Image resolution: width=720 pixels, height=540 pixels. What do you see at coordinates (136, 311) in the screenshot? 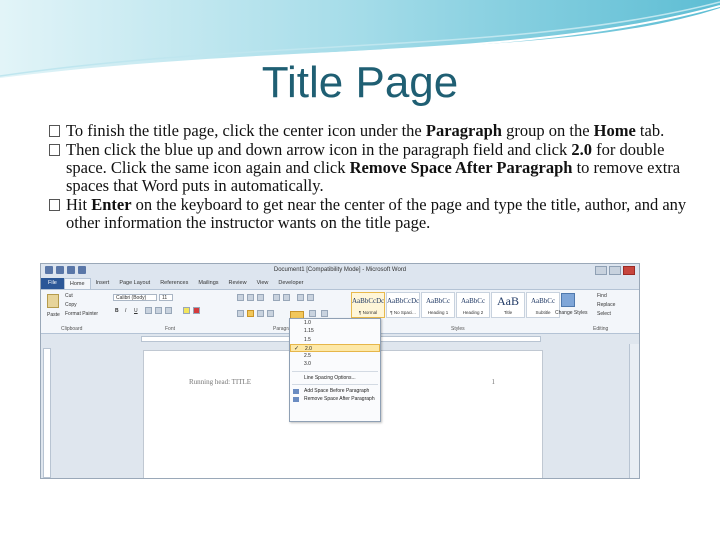
I see `underline-icon: U` at bounding box center [136, 311].